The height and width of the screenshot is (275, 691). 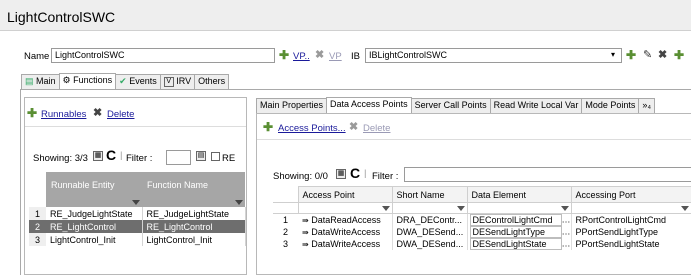 What do you see at coordinates (292, 105) in the screenshot?
I see `tab-main-properties: Main Properties` at bounding box center [292, 105].